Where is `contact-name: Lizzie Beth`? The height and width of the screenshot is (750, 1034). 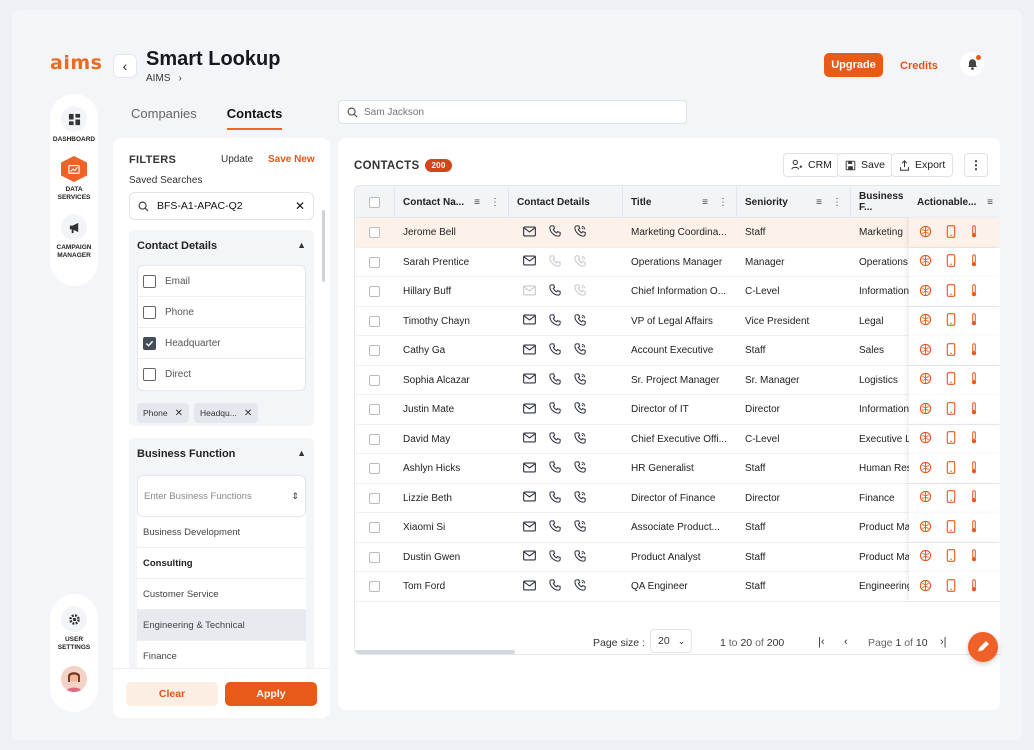
contact-name: Lizzie Beth is located at coordinates (455, 498).